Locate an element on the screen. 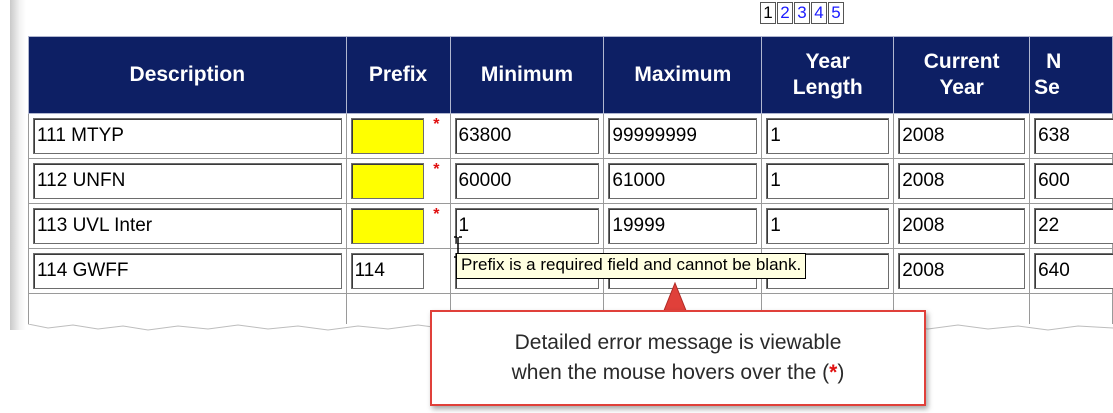 Image resolution: width=1113 pixels, height=413 pixels. col-header-description: Description is located at coordinates (187, 75).